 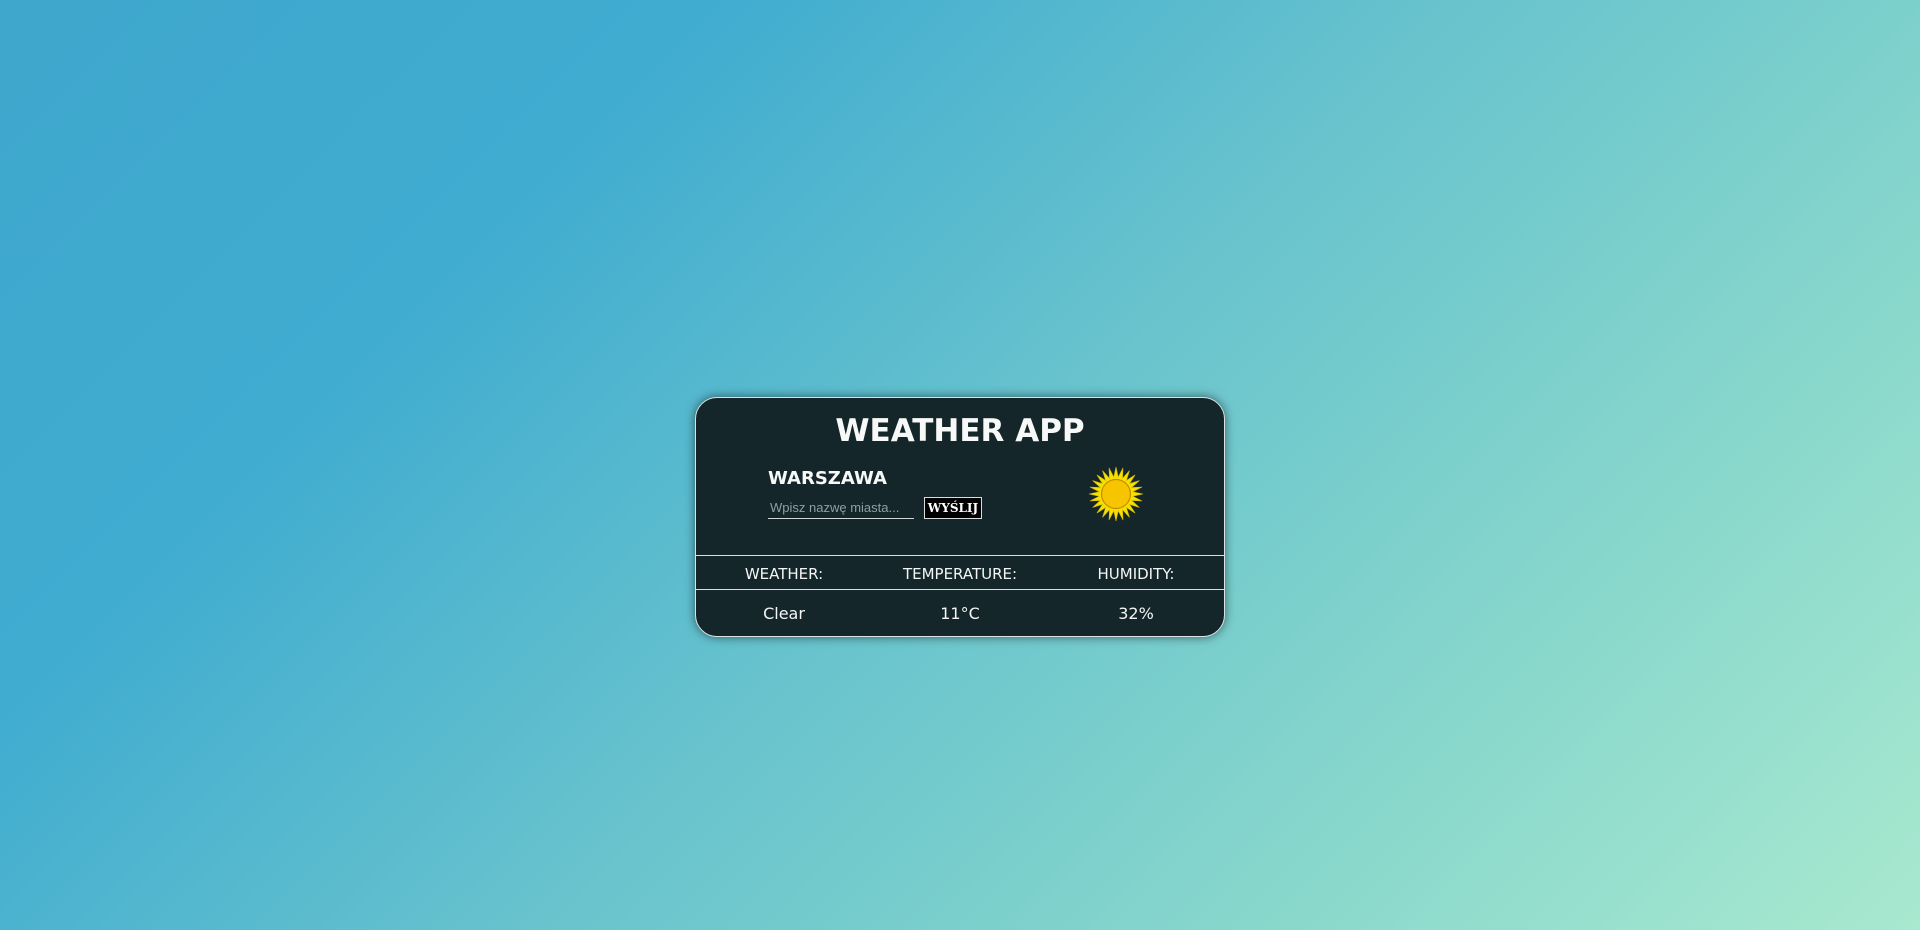 I want to click on temperature-header: TEMPERATURE:, so click(x=960, y=574).